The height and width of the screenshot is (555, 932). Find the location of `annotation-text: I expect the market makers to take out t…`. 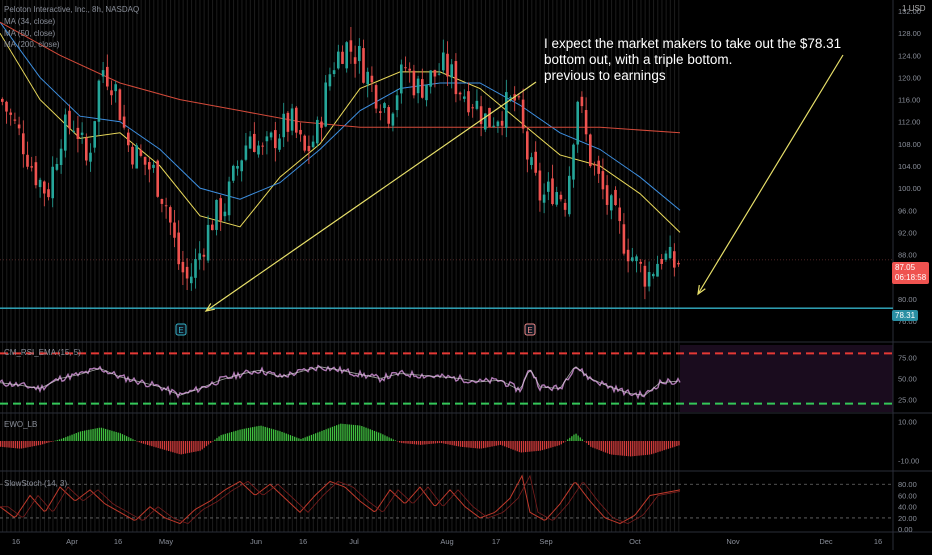

annotation-text: I expect the market makers to take out t… is located at coordinates (724, 60).